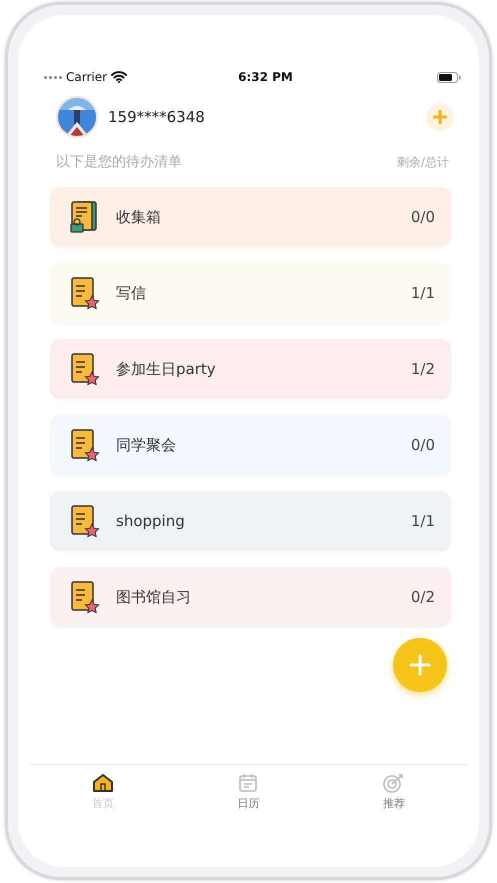 Image resolution: width=497 pixels, height=883 pixels. I want to click on list-name: 参加生日party, so click(166, 369).